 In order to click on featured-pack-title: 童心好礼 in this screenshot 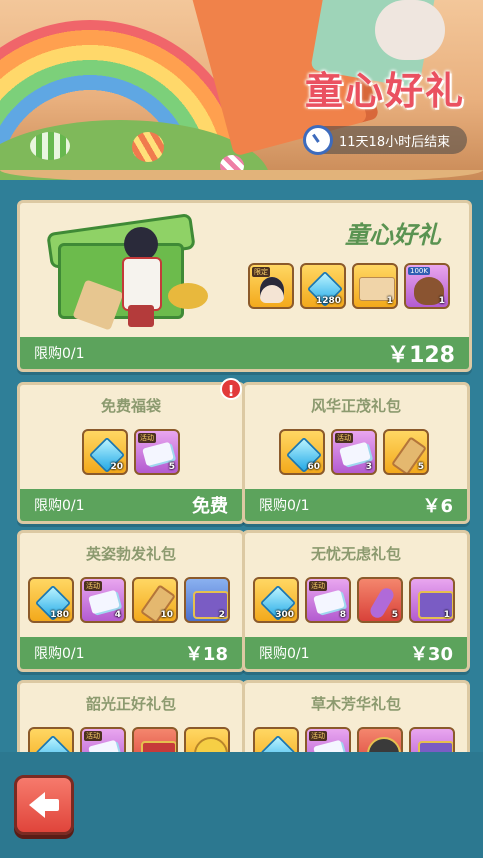, I will do `click(393, 235)`.